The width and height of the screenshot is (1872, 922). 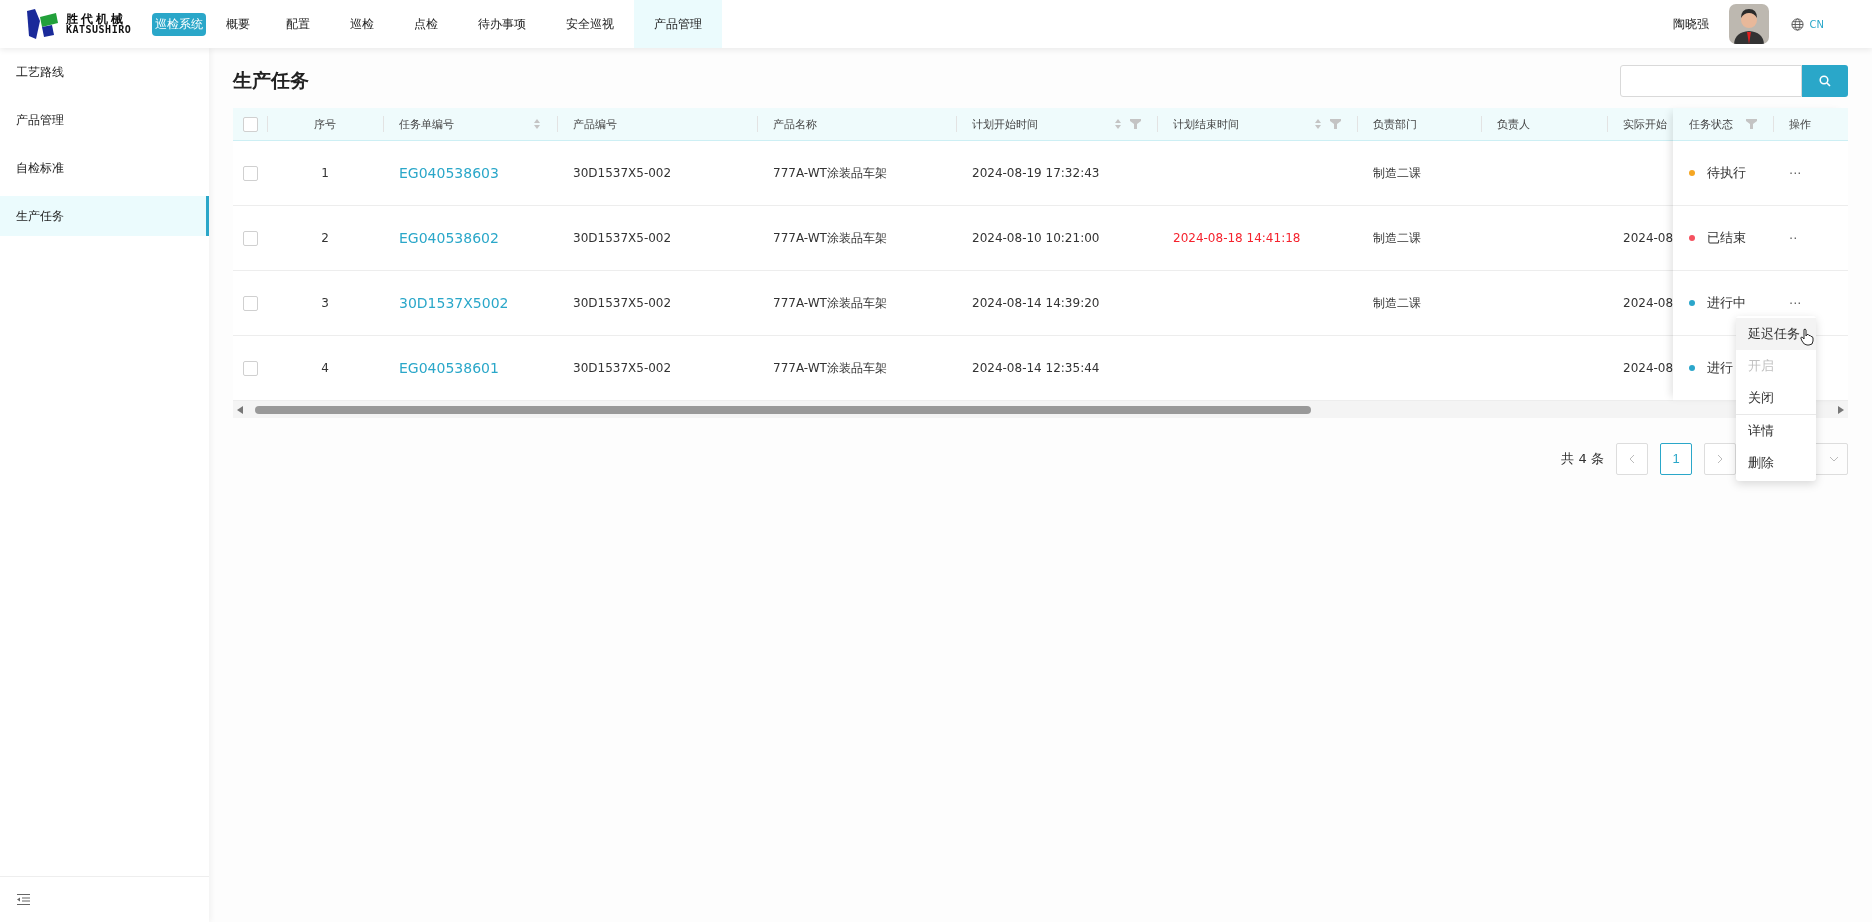 What do you see at coordinates (325, 238) in the screenshot?
I see `table-cell: 2` at bounding box center [325, 238].